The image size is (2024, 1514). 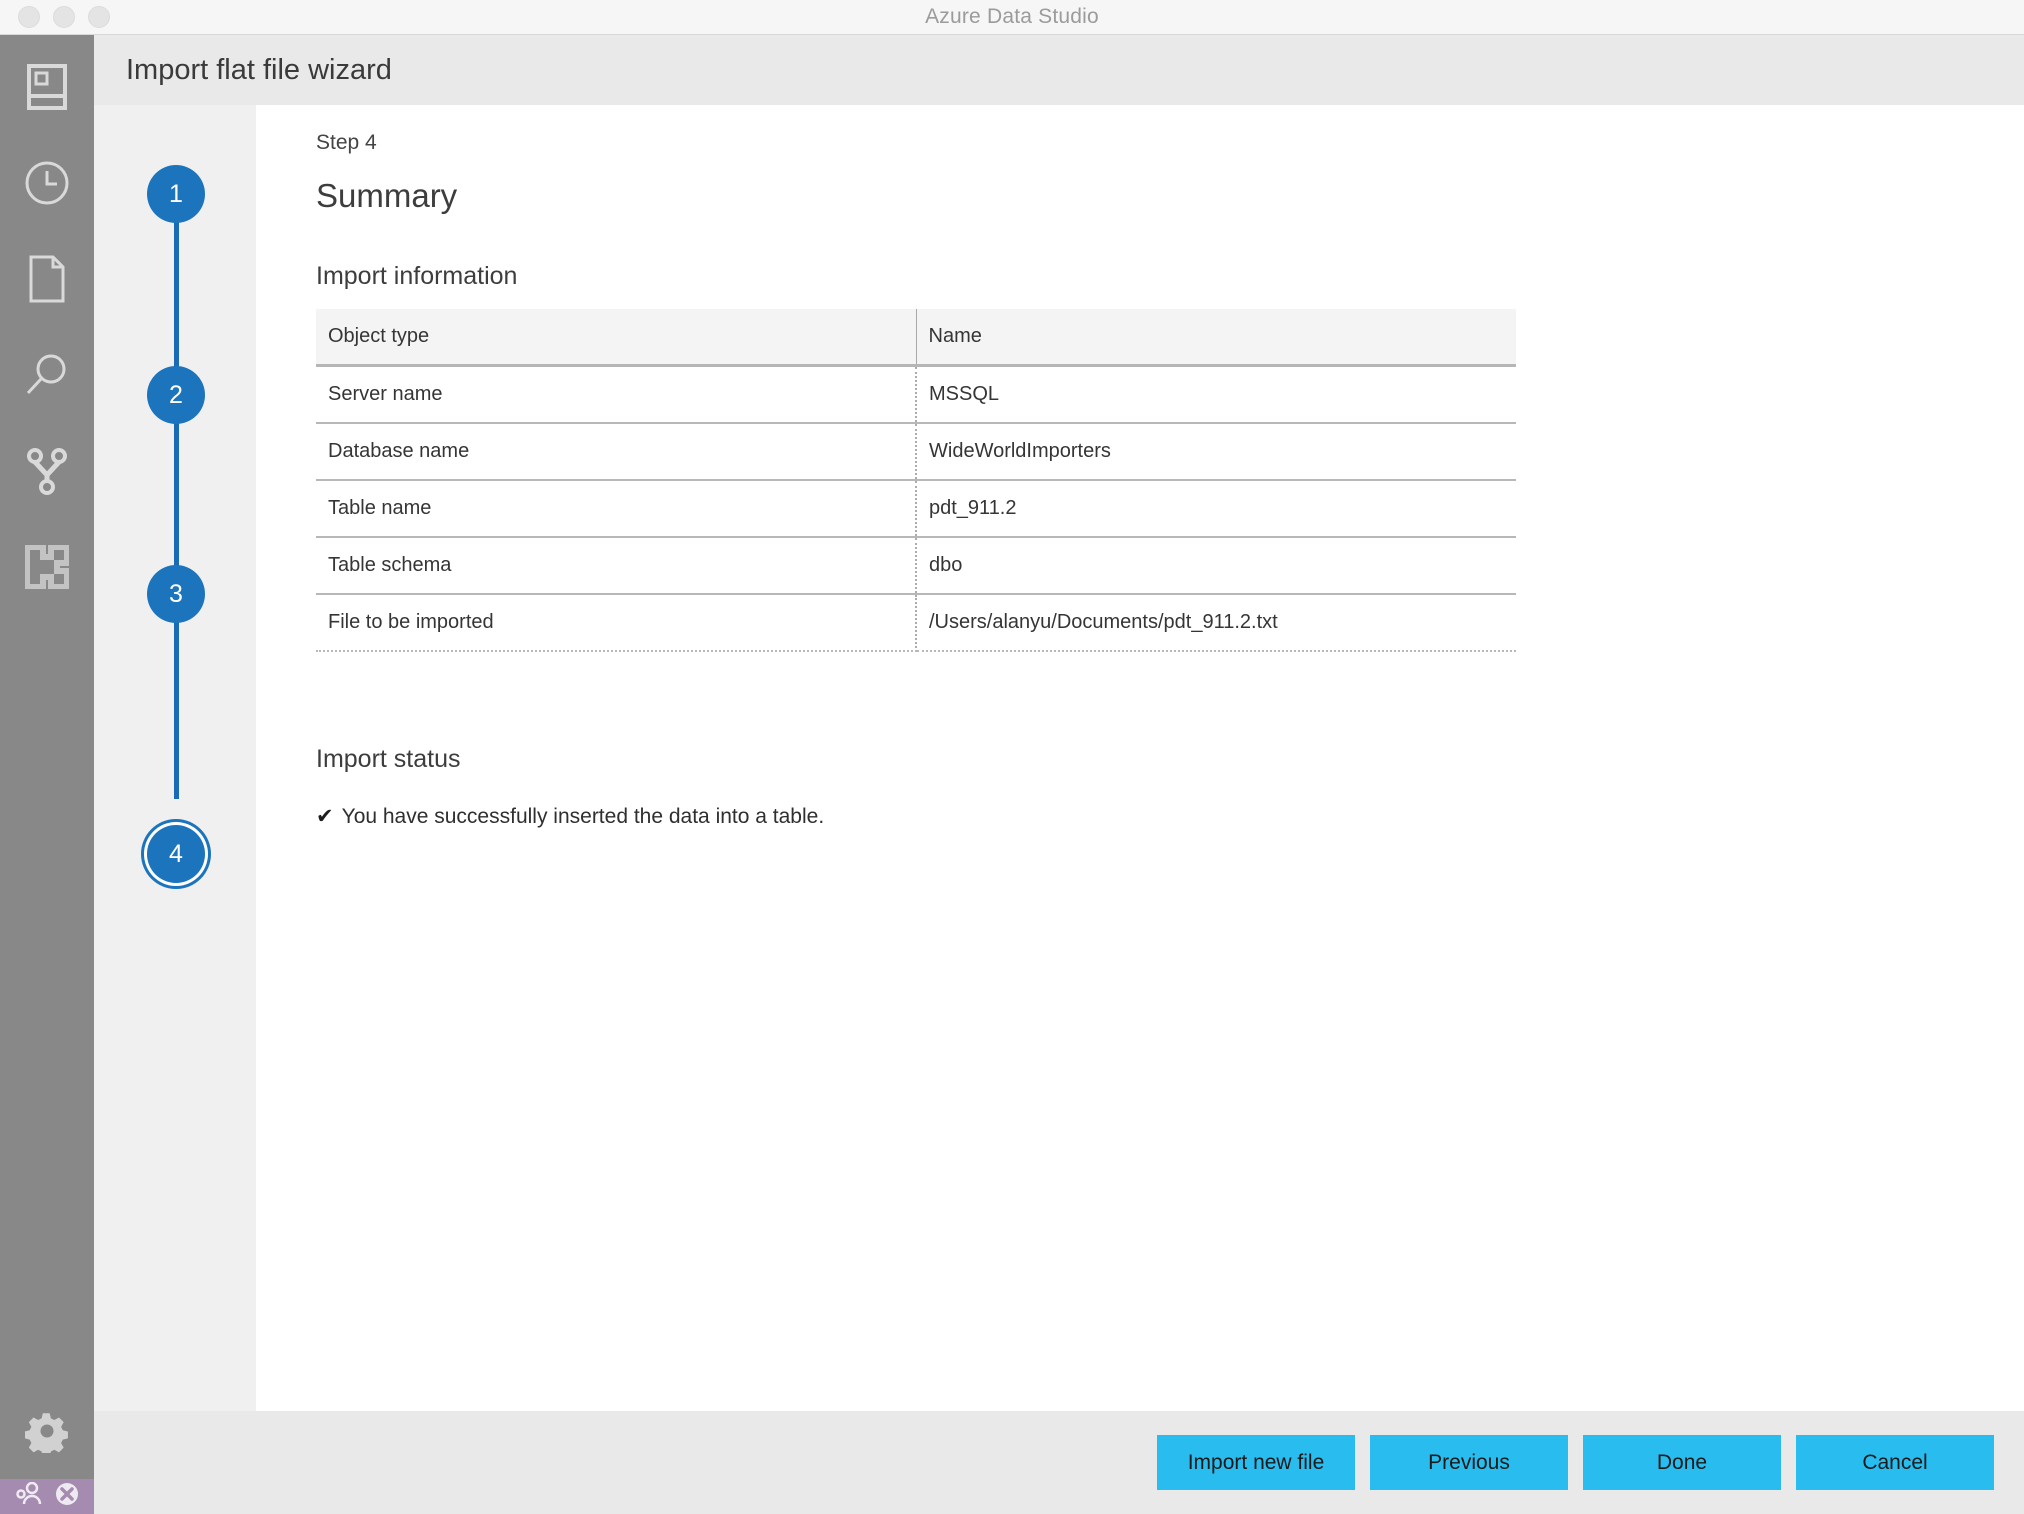 What do you see at coordinates (616, 566) in the screenshot?
I see `cell-object-type: Table schema` at bounding box center [616, 566].